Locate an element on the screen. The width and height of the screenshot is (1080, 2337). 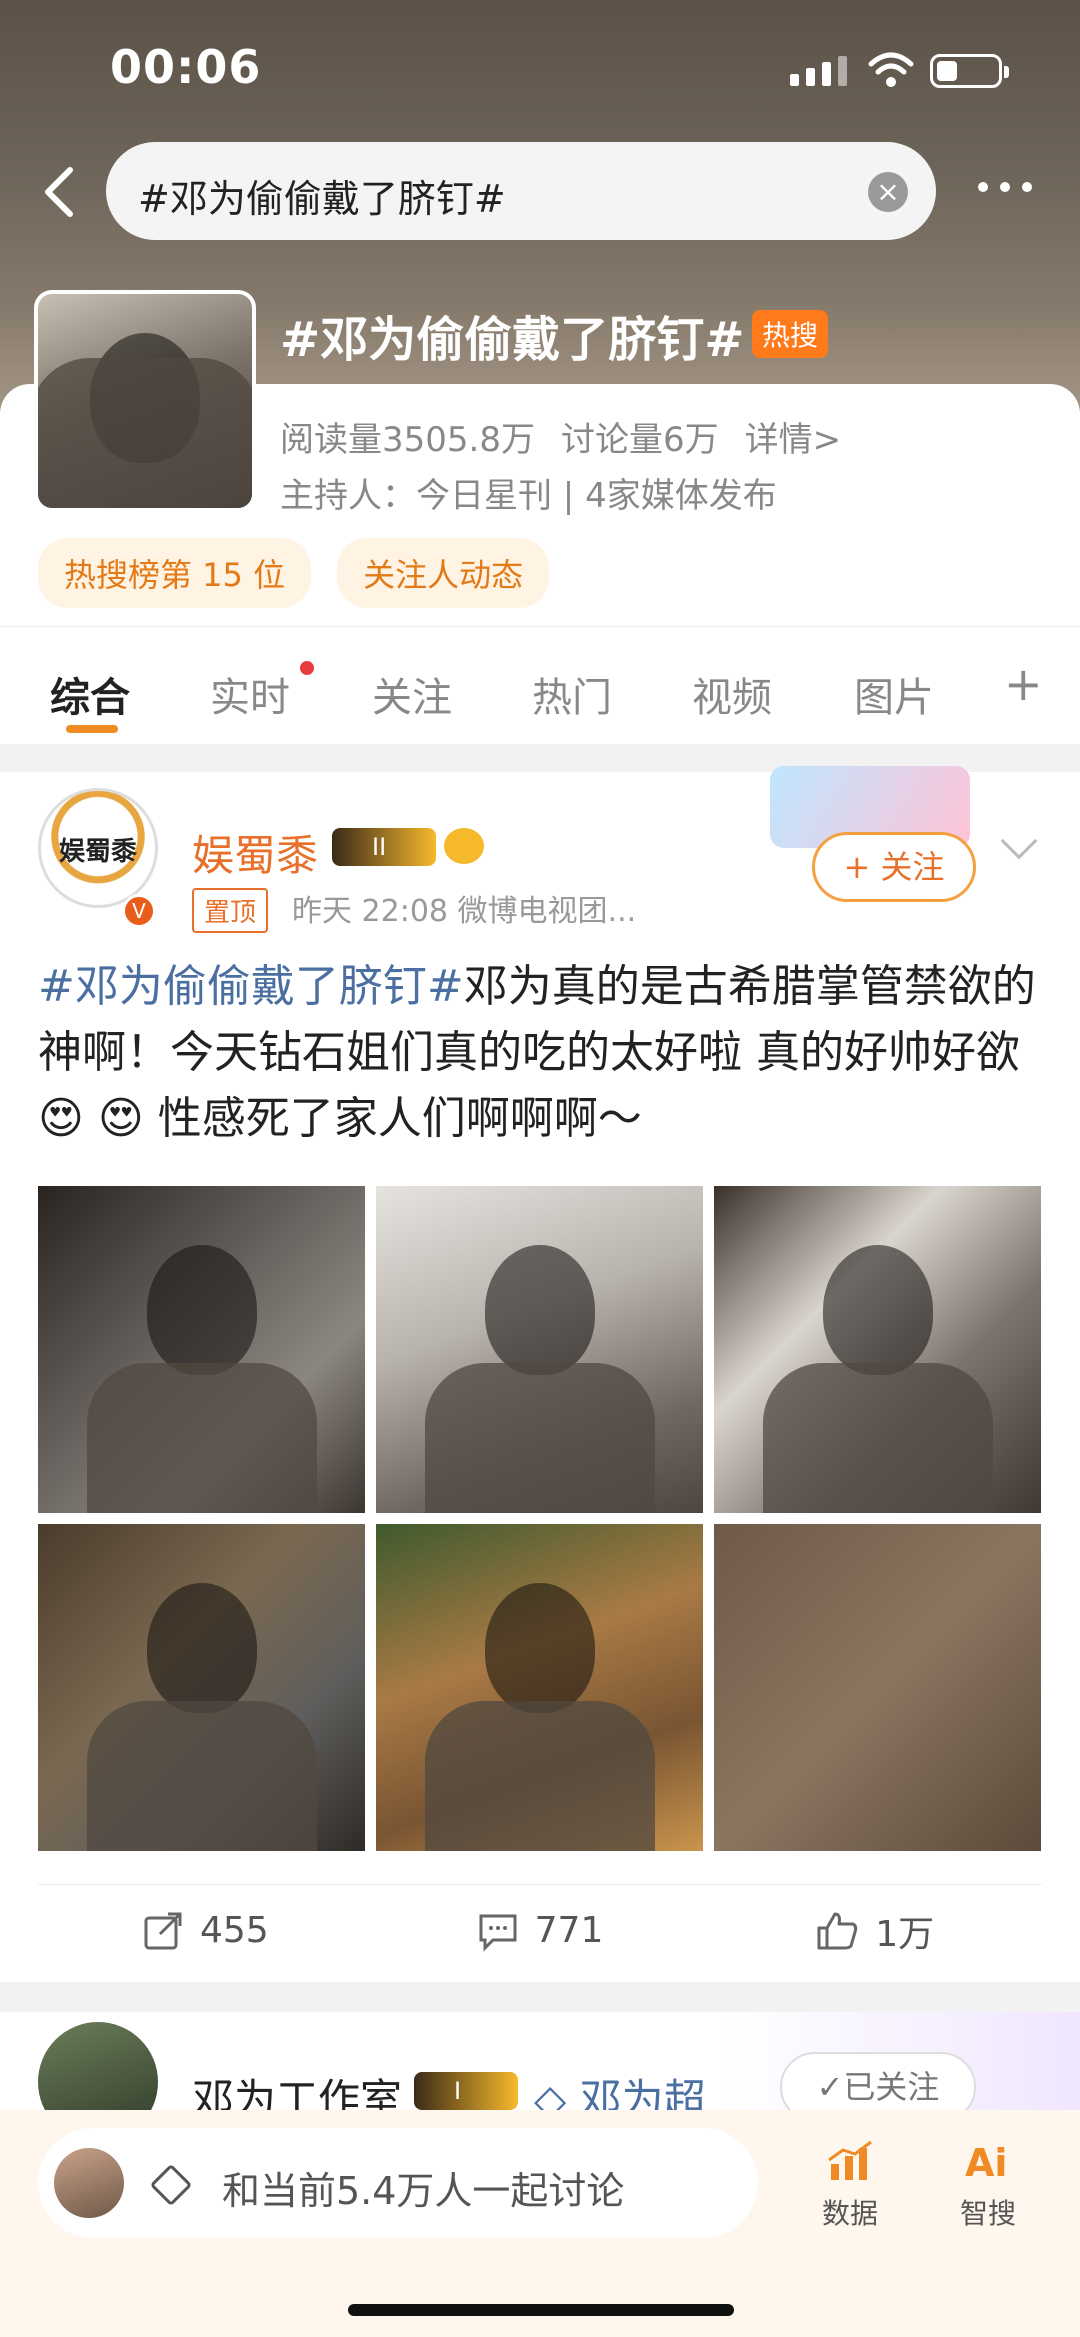
back-arrow-icon is located at coordinates (62, 192).